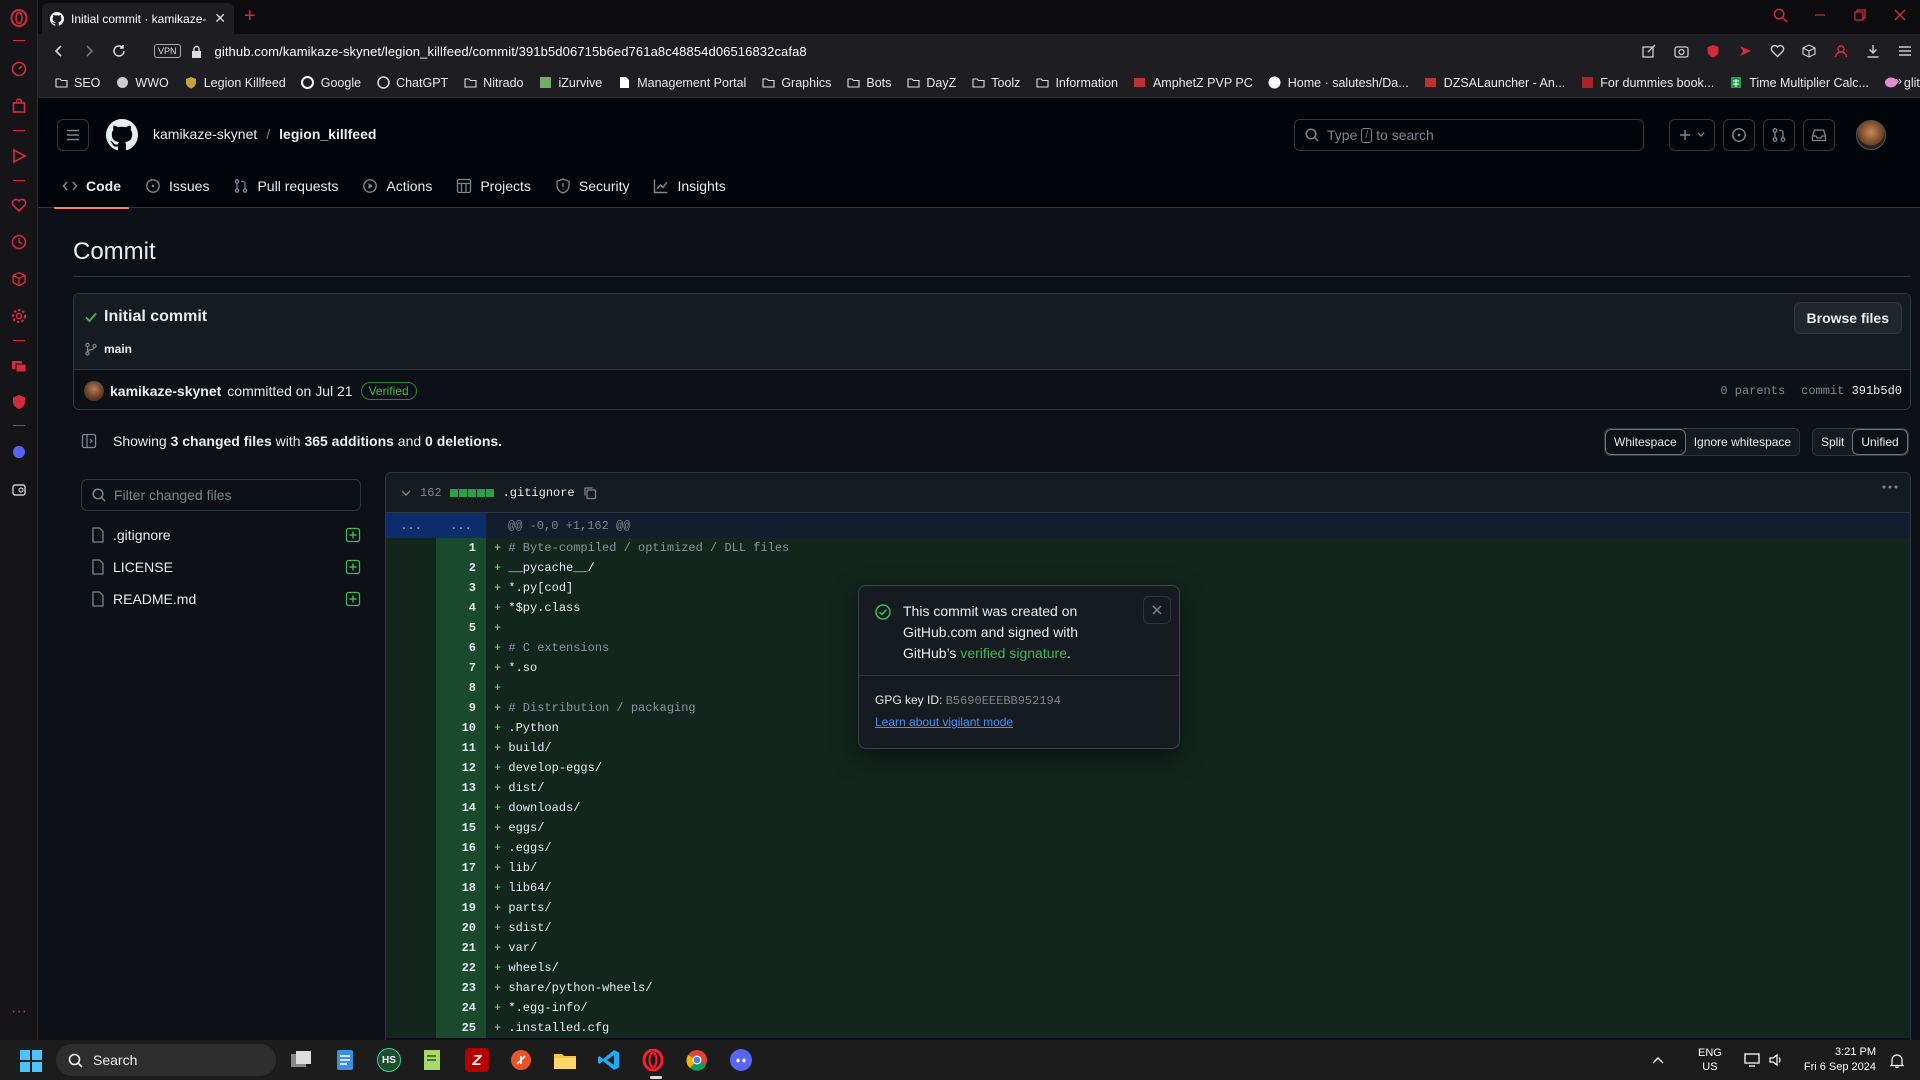  Describe the element at coordinates (221, 495) in the screenshot. I see `filter-files-input: Filter changed files` at that location.